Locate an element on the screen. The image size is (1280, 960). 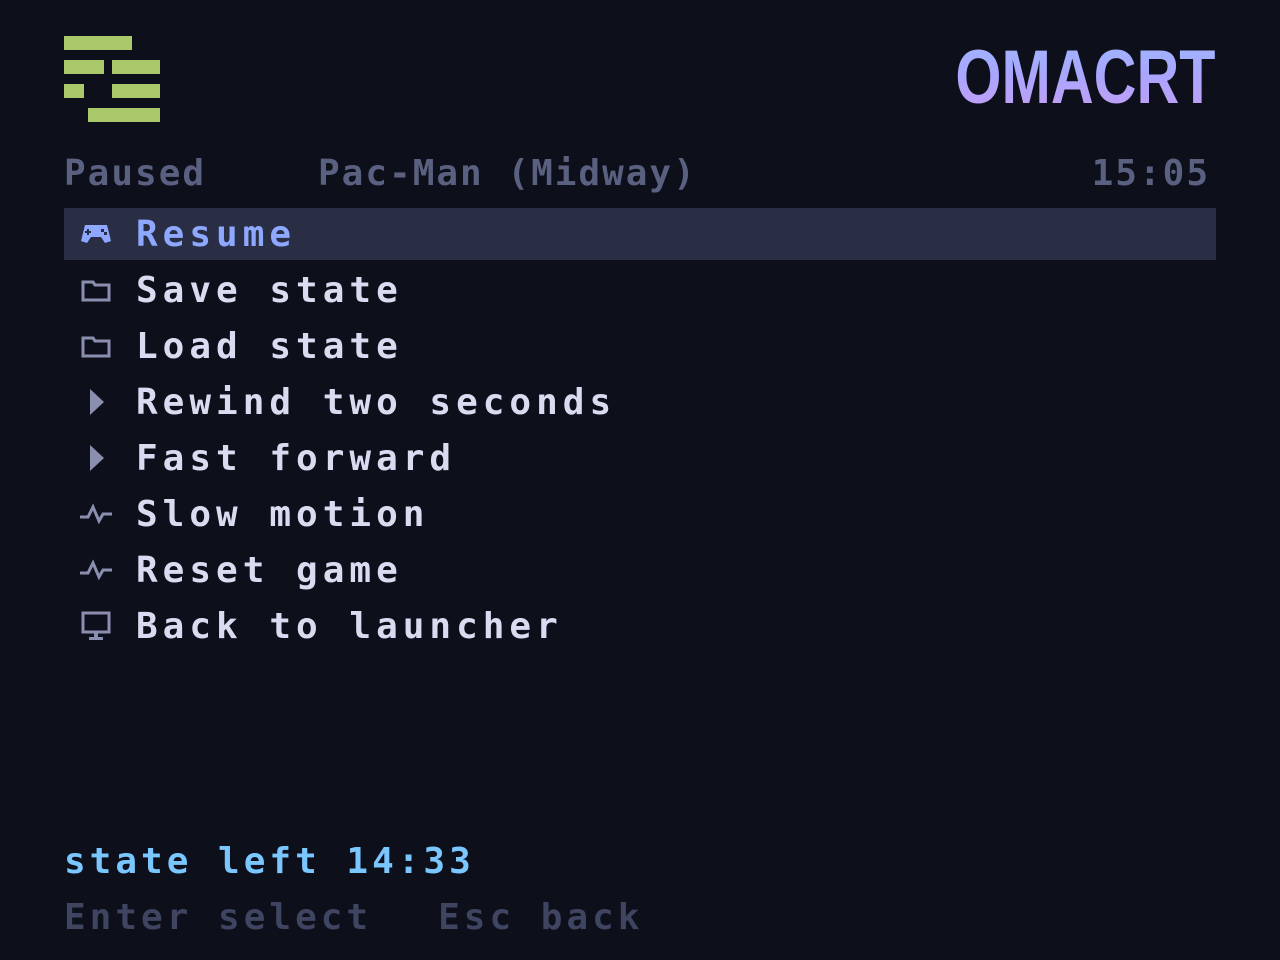
status-bar: Paused Pac-Man (Midway) 15:05 is located at coordinates (640, 174).